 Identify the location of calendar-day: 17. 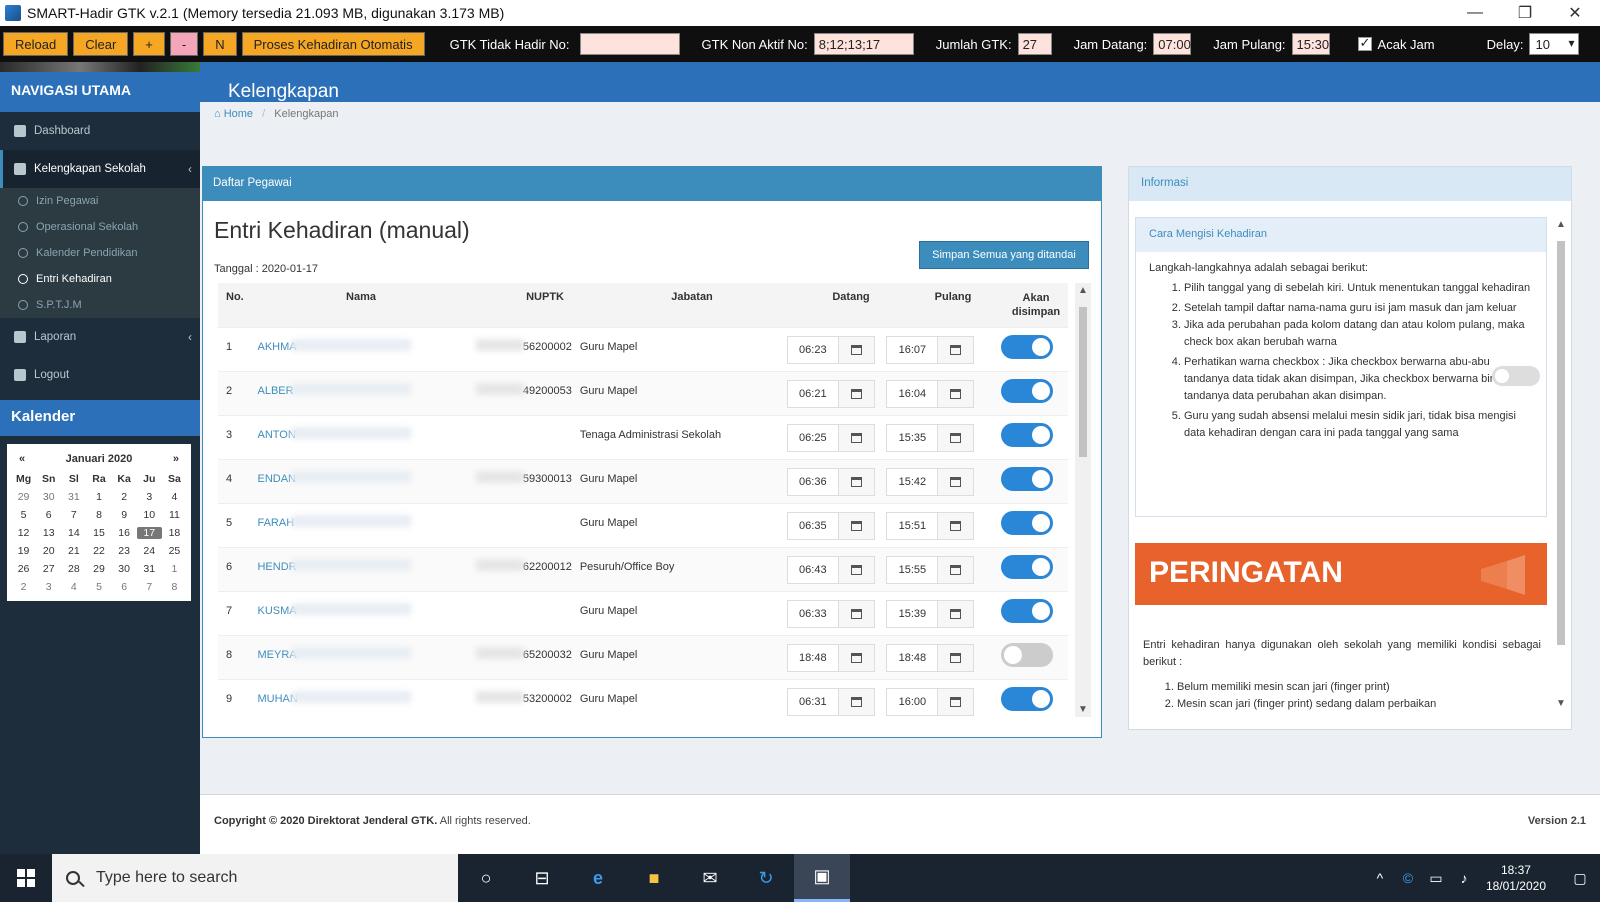
(149, 533).